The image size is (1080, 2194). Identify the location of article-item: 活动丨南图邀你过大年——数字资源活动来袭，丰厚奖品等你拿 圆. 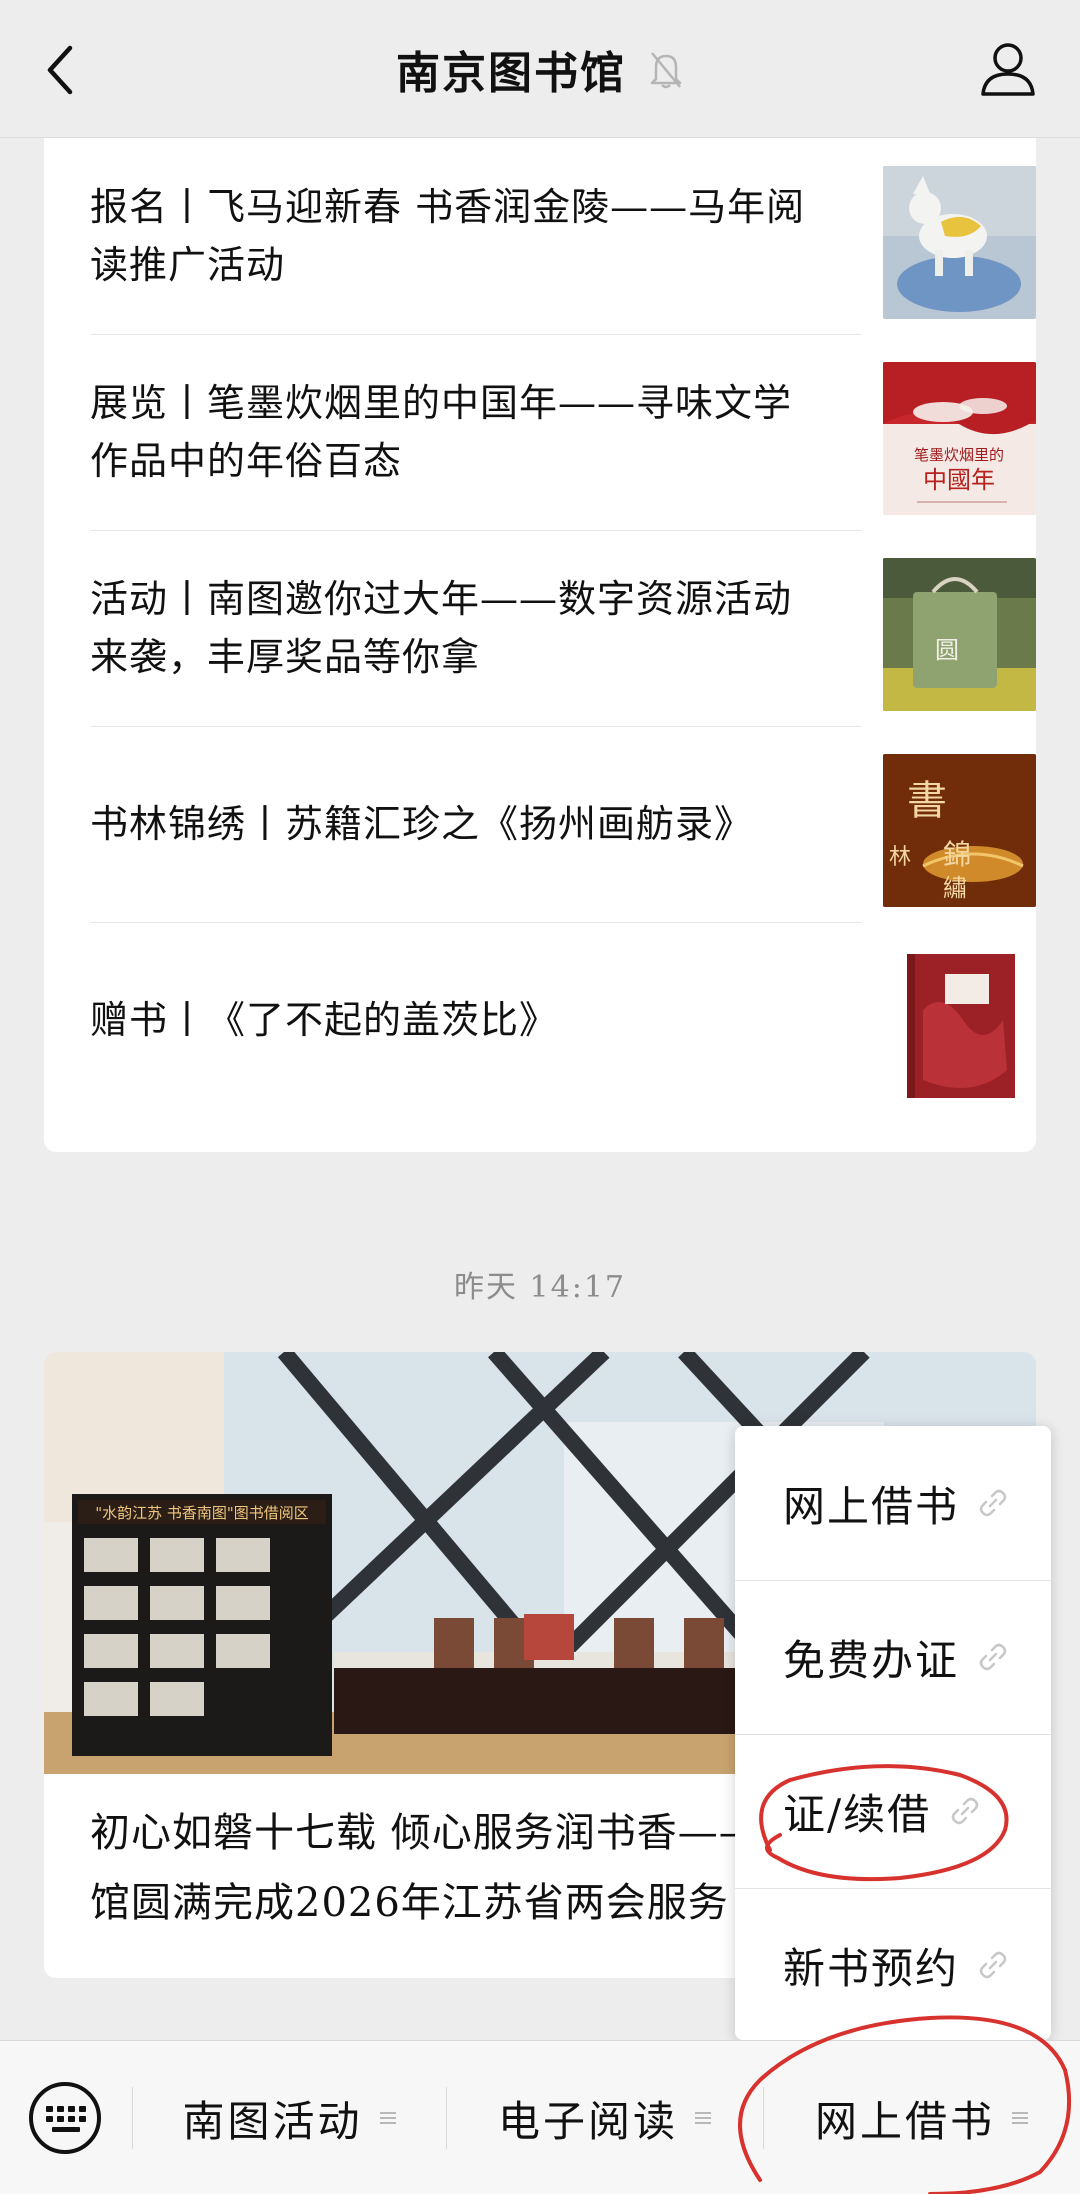
(563, 628).